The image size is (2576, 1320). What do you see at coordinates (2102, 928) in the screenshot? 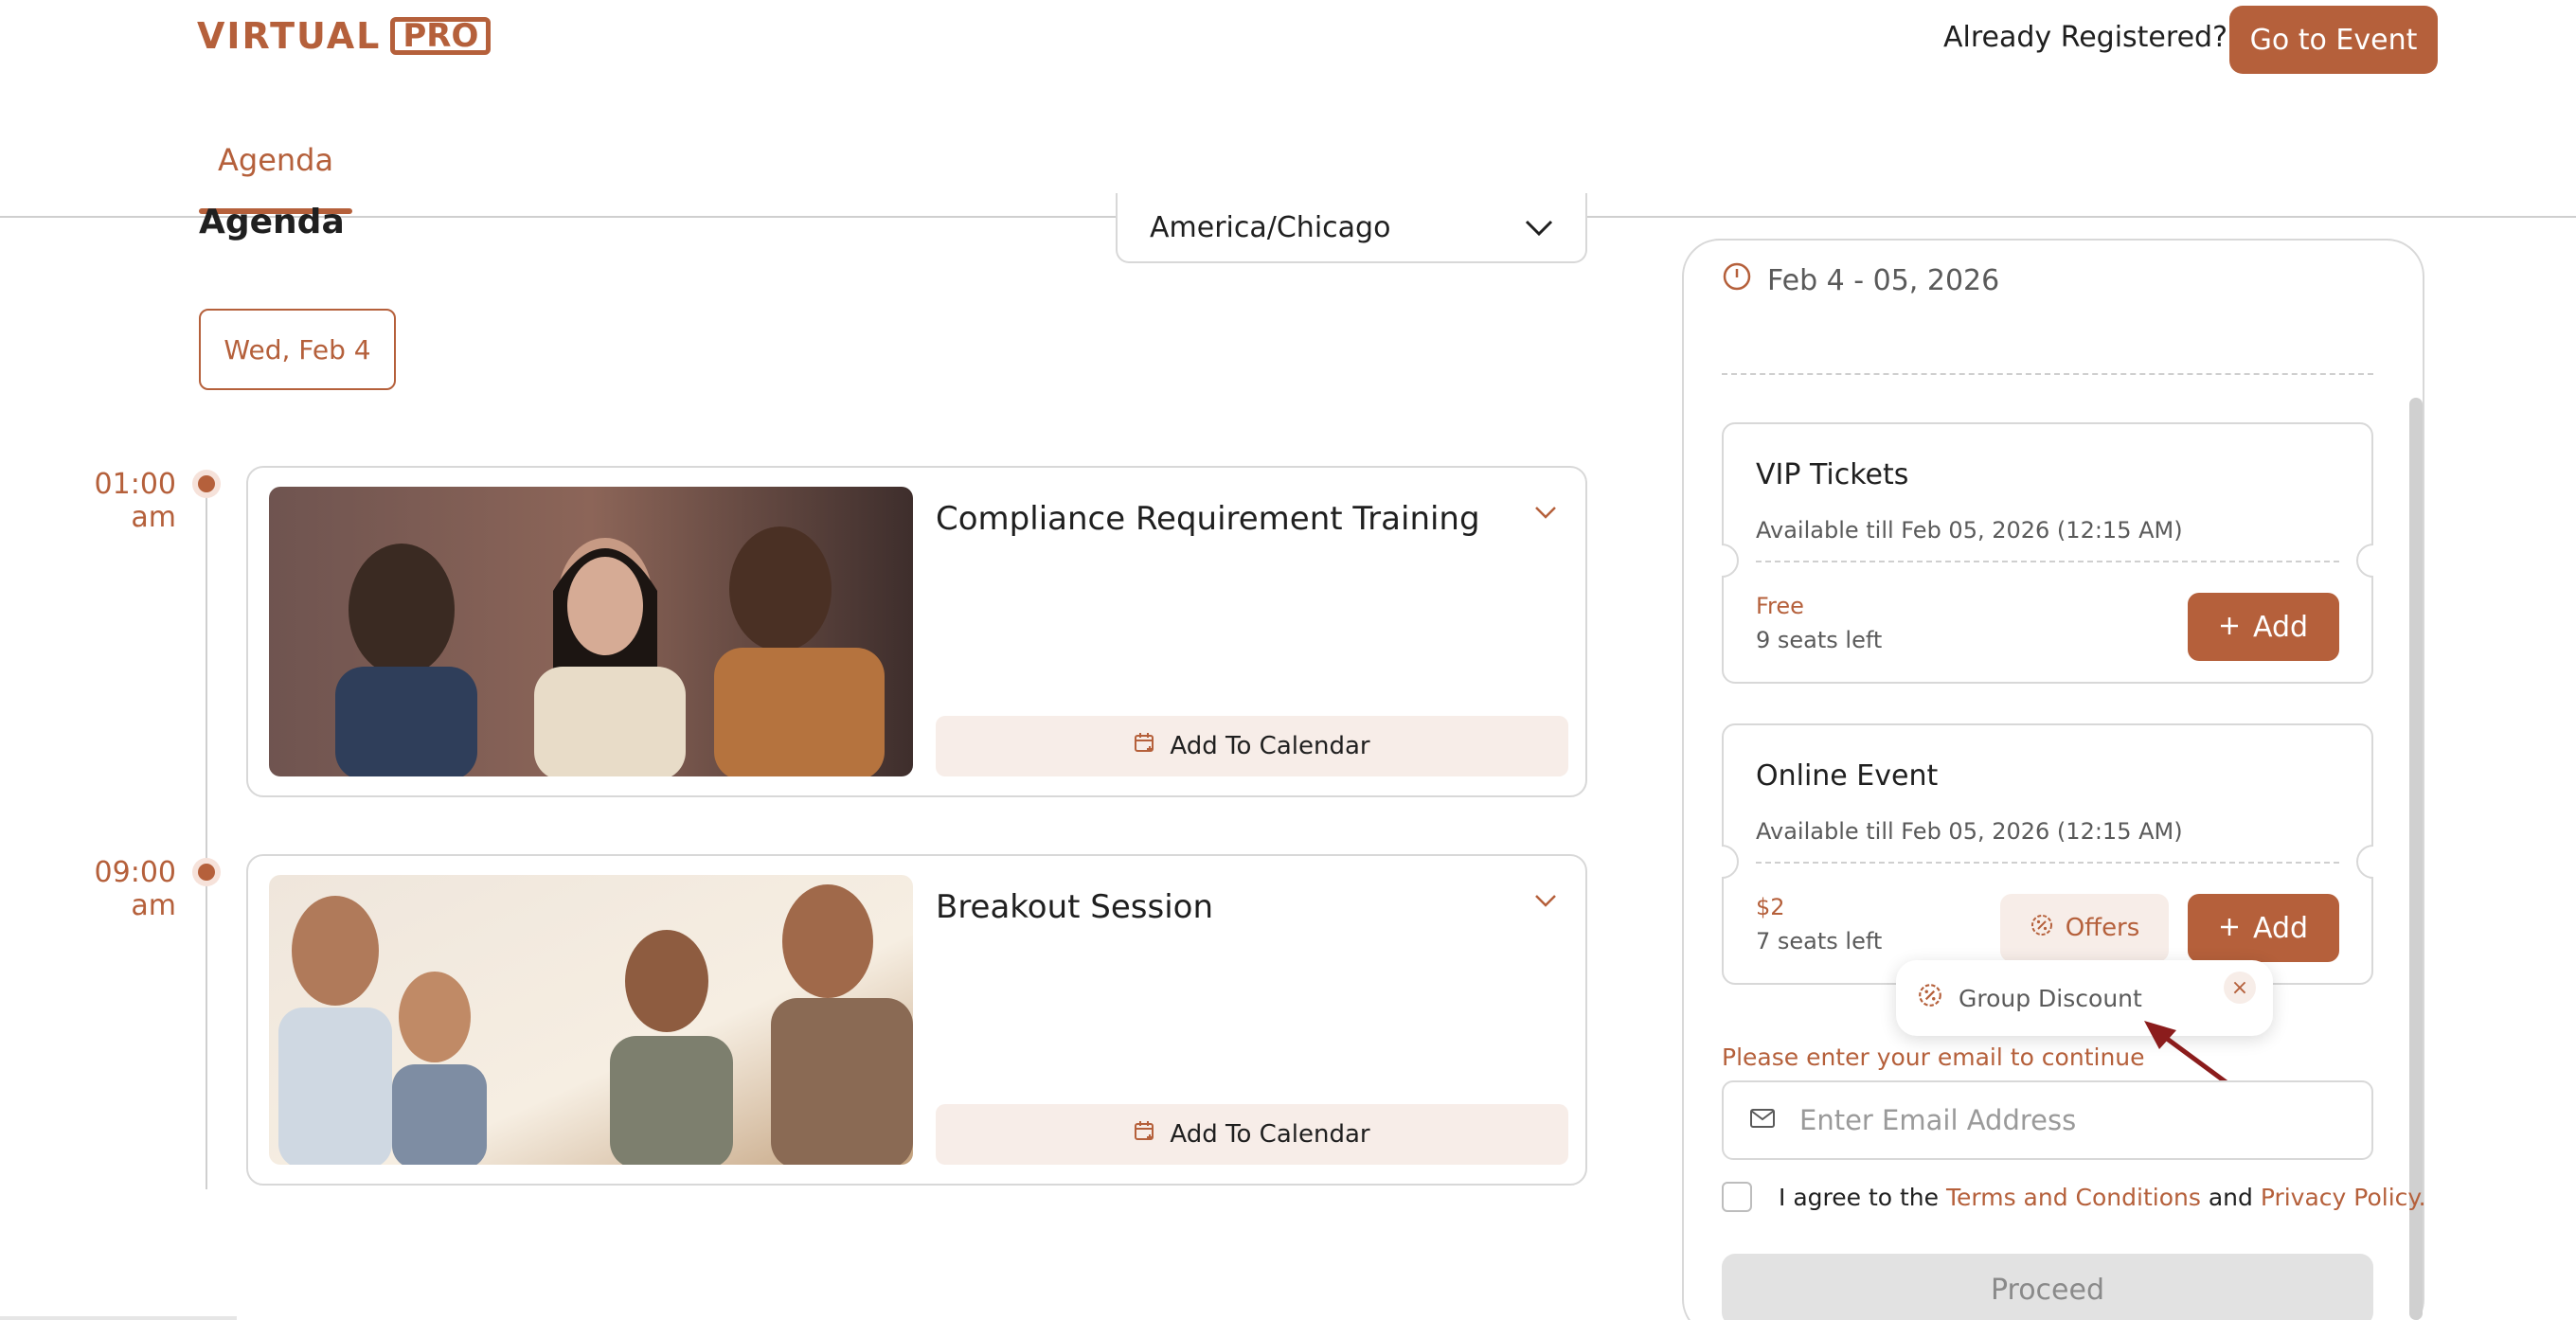
I see `offers-label: Offers` at bounding box center [2102, 928].